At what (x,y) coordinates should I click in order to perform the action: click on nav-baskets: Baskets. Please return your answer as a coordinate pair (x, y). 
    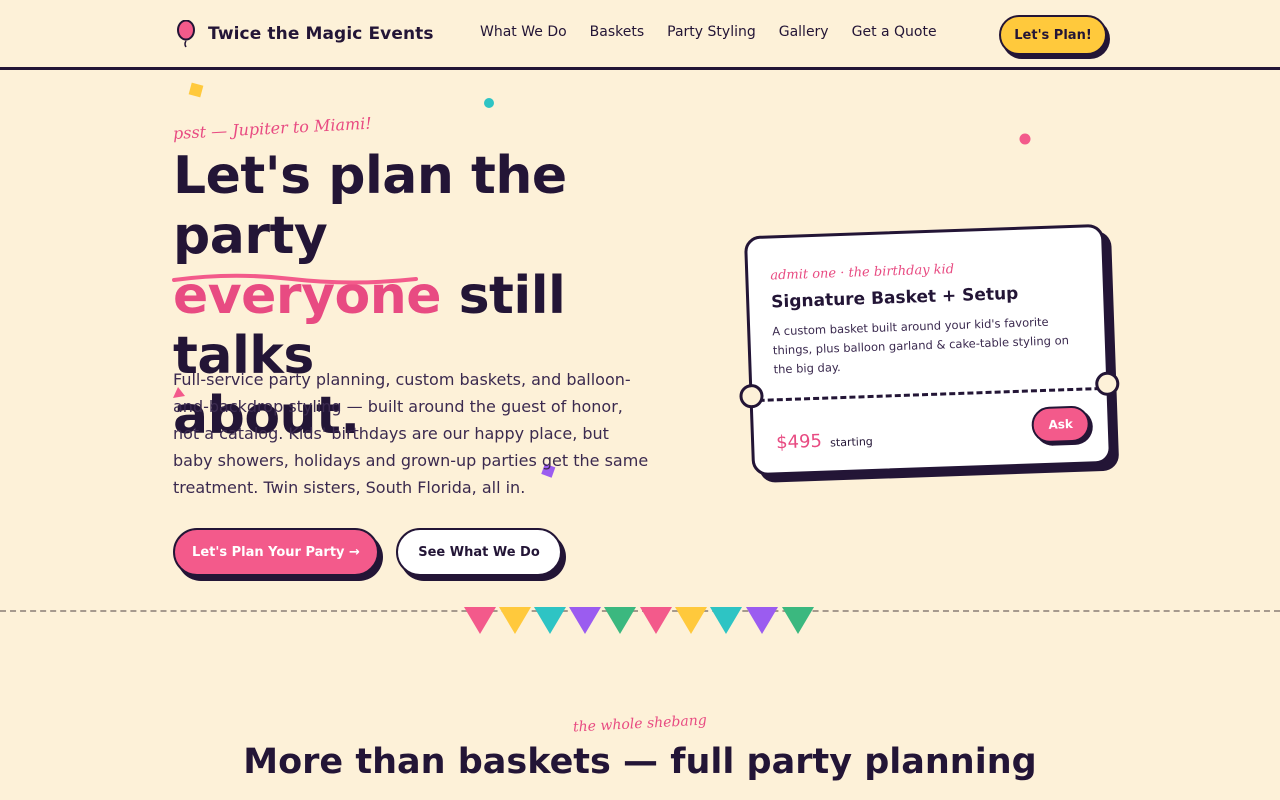
    Looking at the image, I should click on (617, 32).